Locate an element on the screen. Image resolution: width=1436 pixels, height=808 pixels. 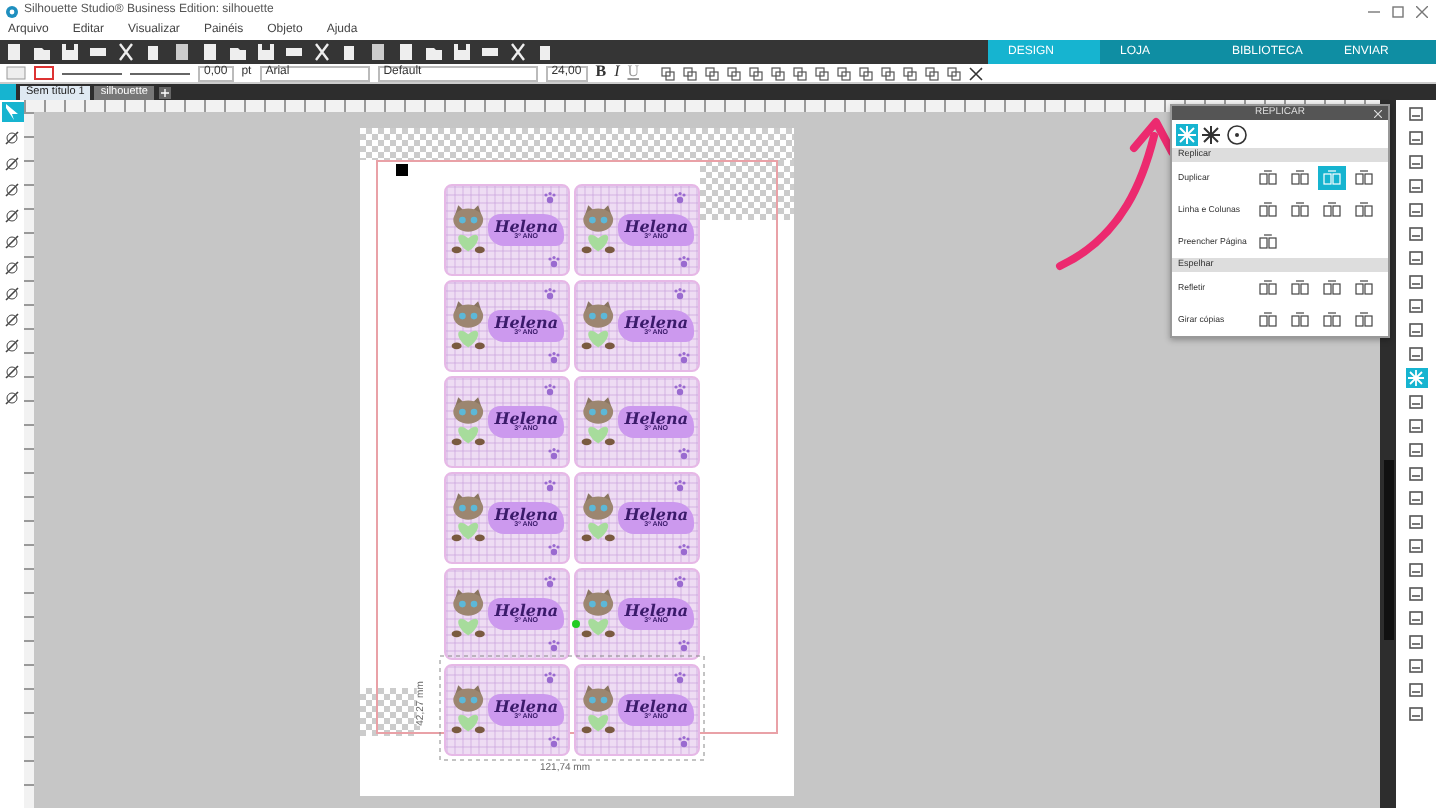
close-icon is located at coordinates (975, 73).